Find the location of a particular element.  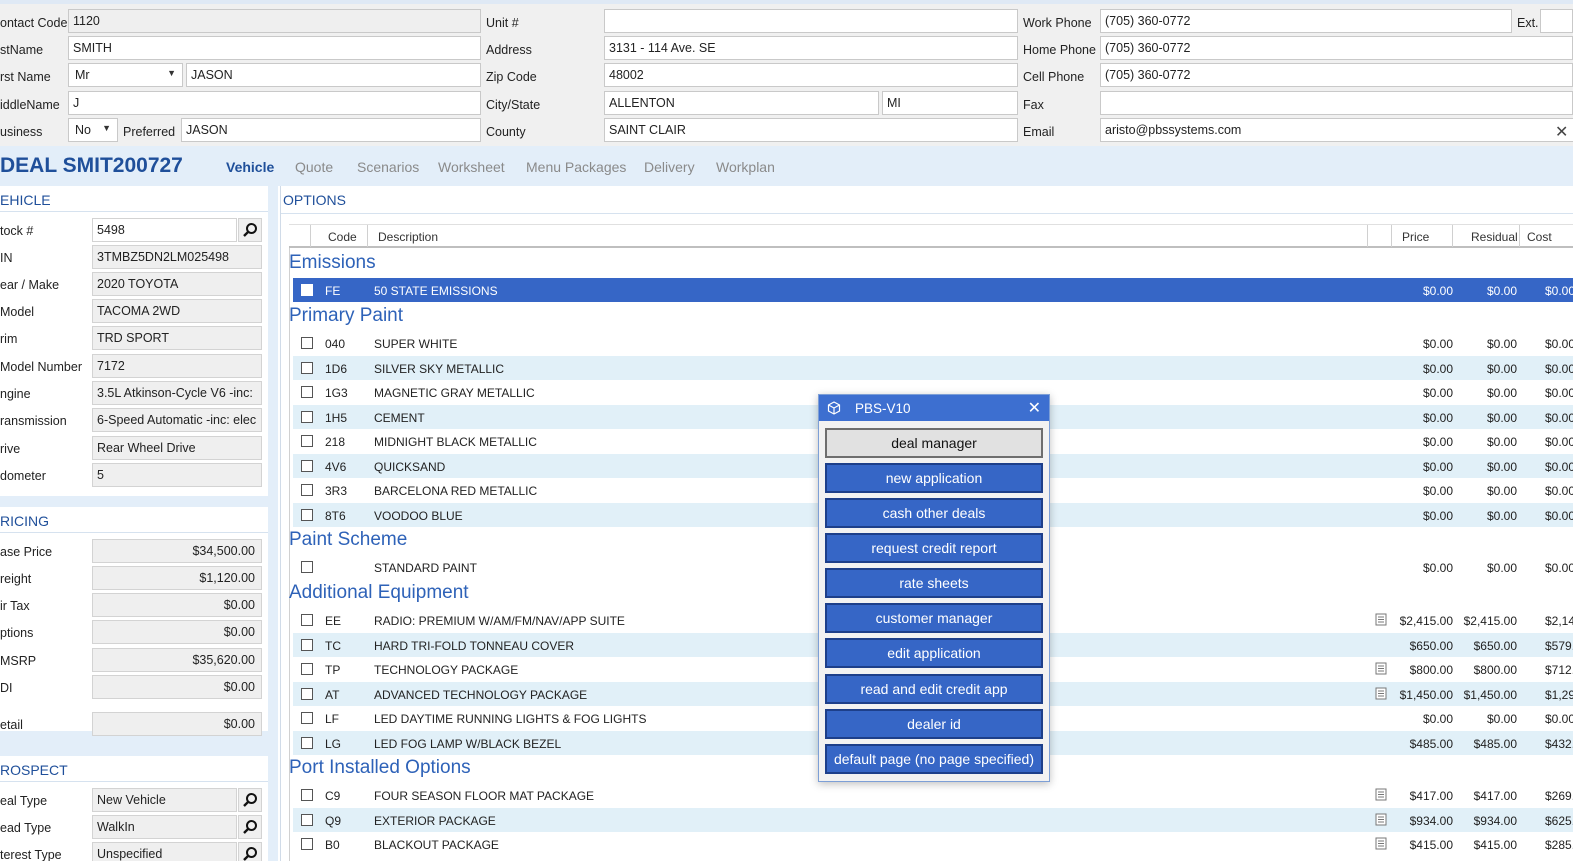

new-application-button: new application is located at coordinates (934, 478).